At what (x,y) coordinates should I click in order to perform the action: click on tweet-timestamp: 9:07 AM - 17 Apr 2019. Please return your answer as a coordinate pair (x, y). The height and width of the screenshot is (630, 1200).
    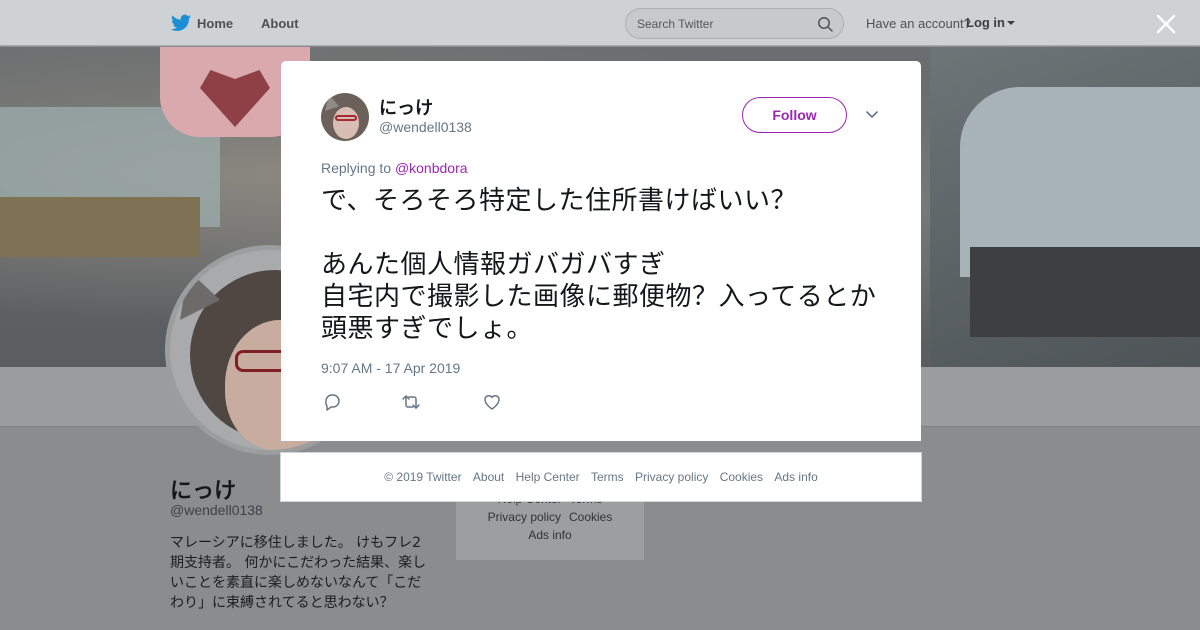
    Looking at the image, I should click on (390, 368).